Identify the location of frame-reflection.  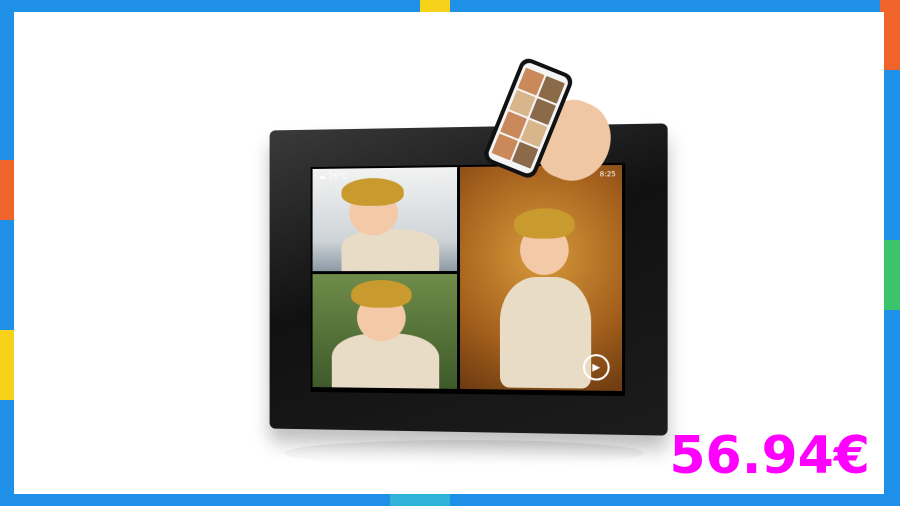
(464, 453).